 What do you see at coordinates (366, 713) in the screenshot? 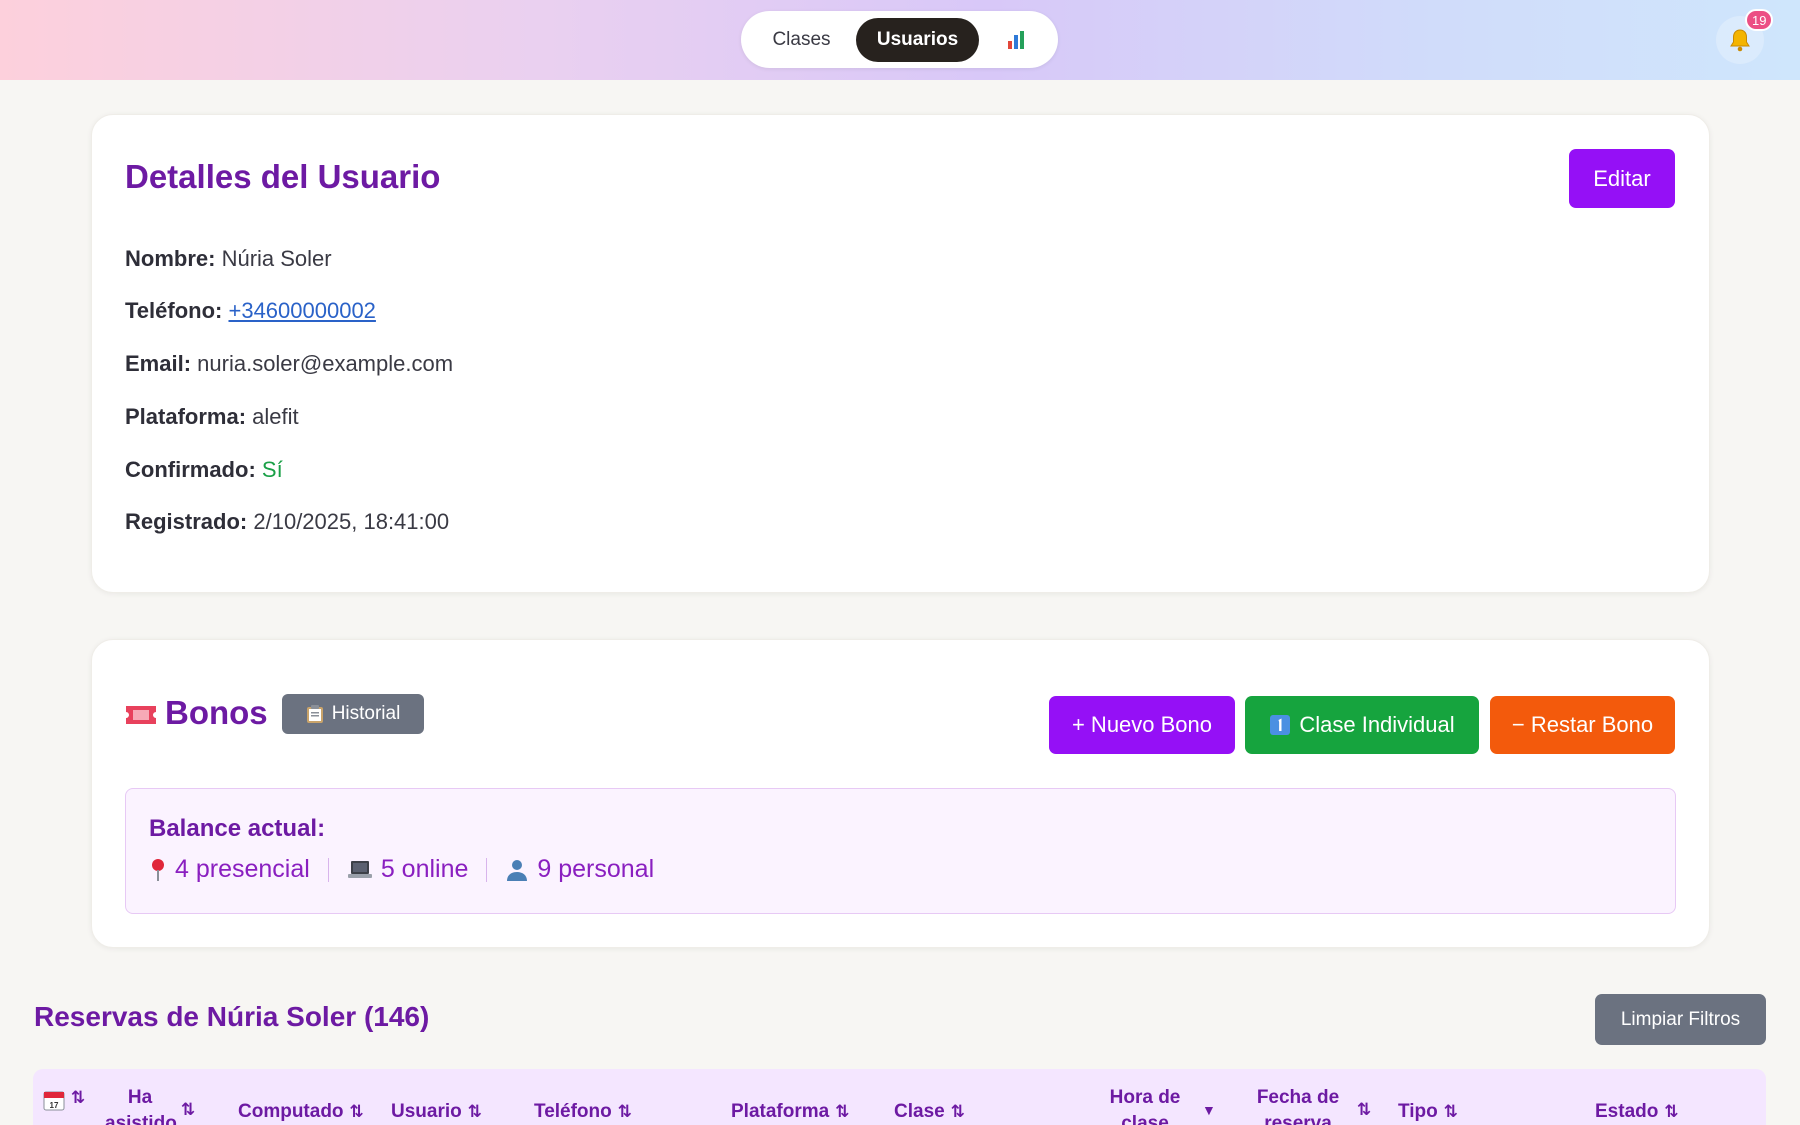
I see `historial-label: Historial` at bounding box center [366, 713].